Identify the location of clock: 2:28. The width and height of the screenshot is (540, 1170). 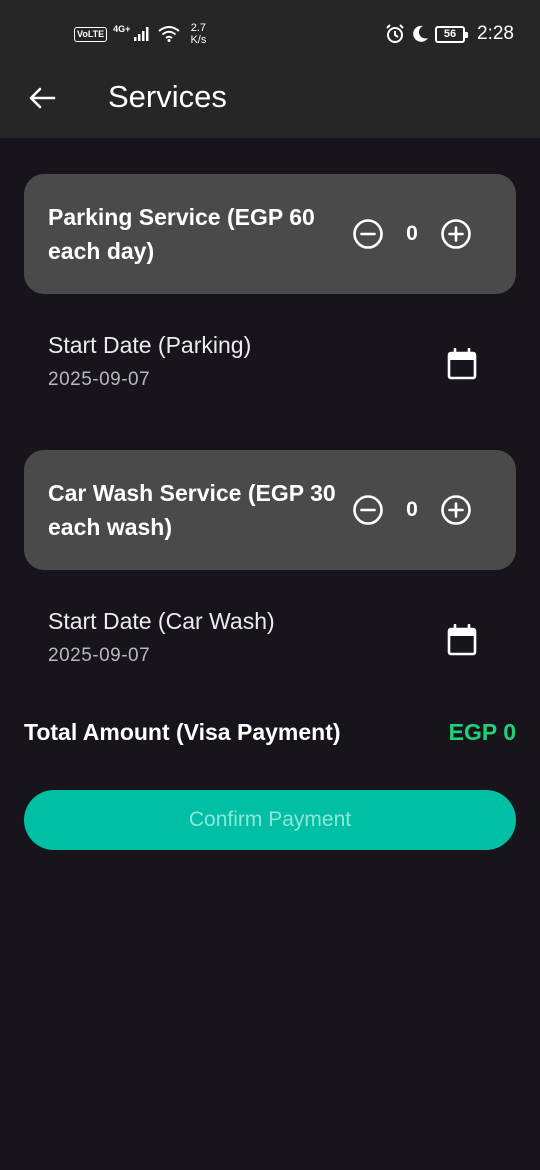
(495, 33).